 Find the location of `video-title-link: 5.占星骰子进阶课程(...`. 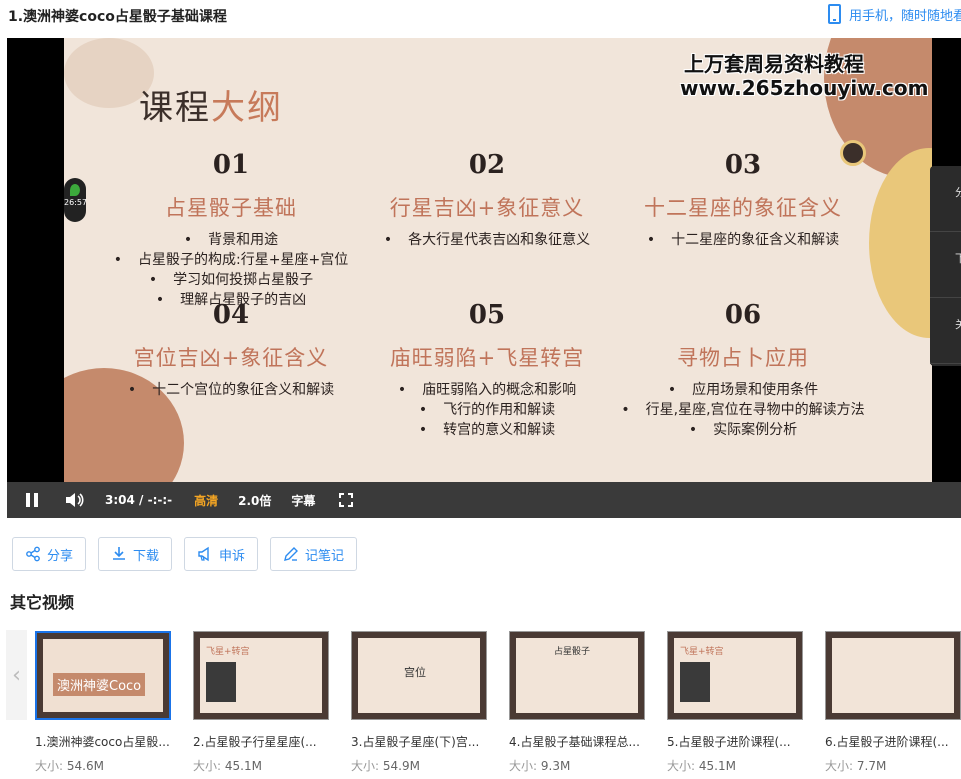

video-title-link: 5.占星骰子进阶课程(... is located at coordinates (737, 741).